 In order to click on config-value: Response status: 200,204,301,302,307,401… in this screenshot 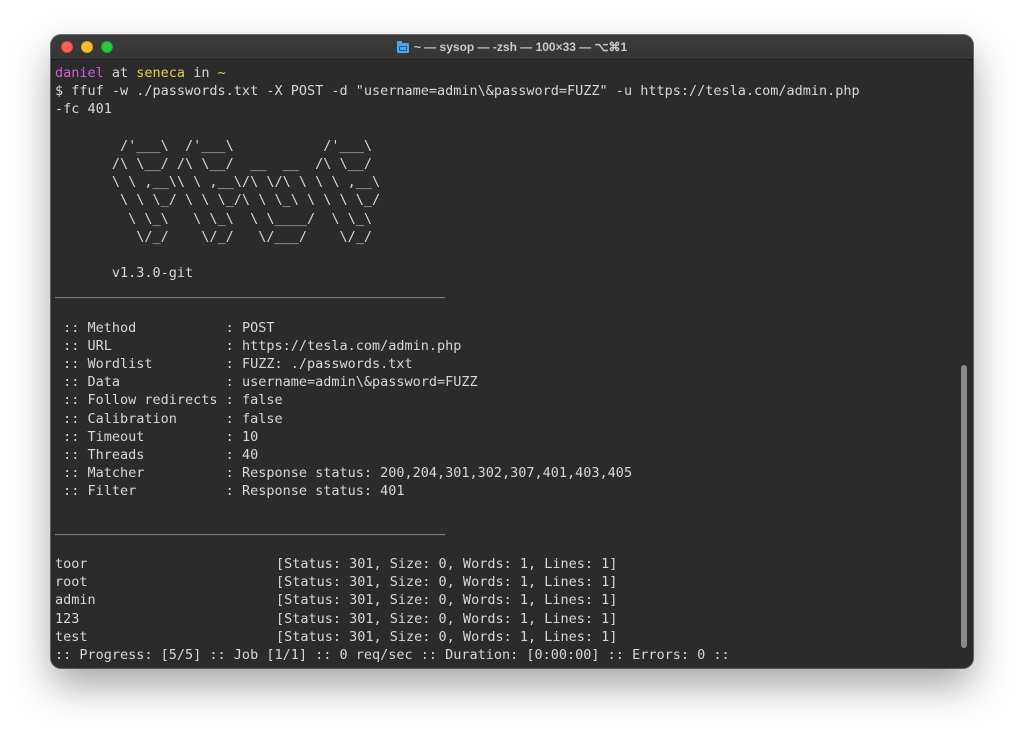, I will do `click(437, 473)`.